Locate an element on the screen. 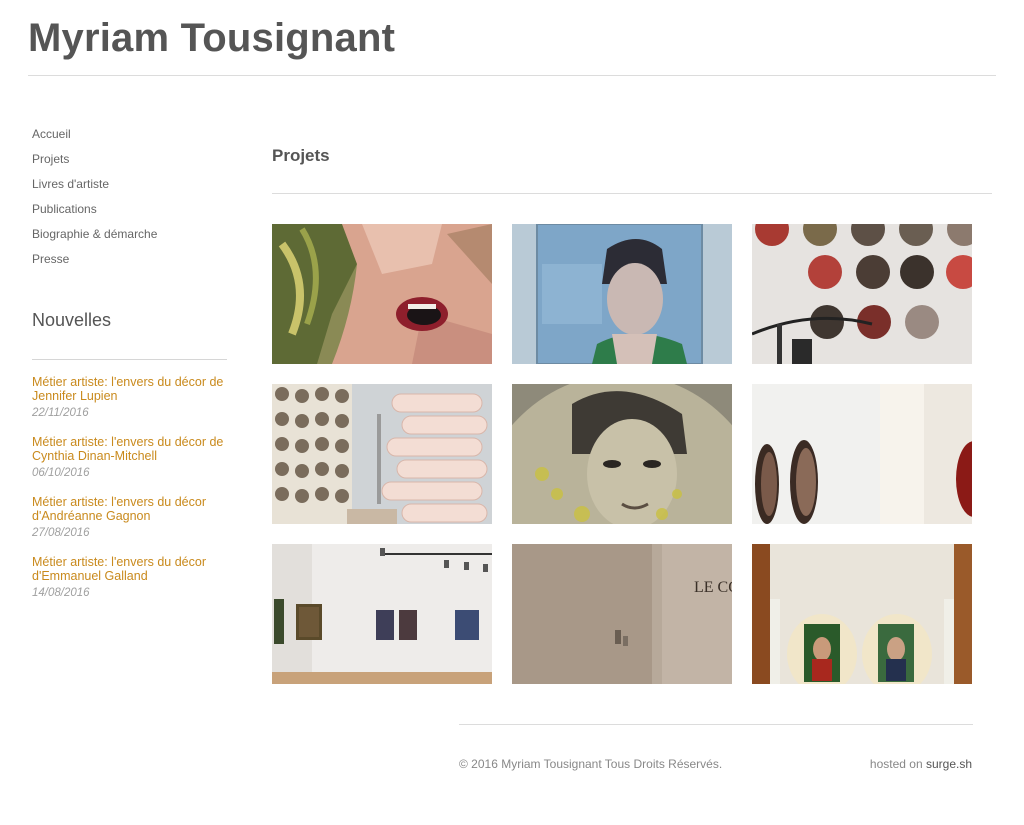 The image size is (1024, 825). nav-item-publications: Publications is located at coordinates (94, 212).